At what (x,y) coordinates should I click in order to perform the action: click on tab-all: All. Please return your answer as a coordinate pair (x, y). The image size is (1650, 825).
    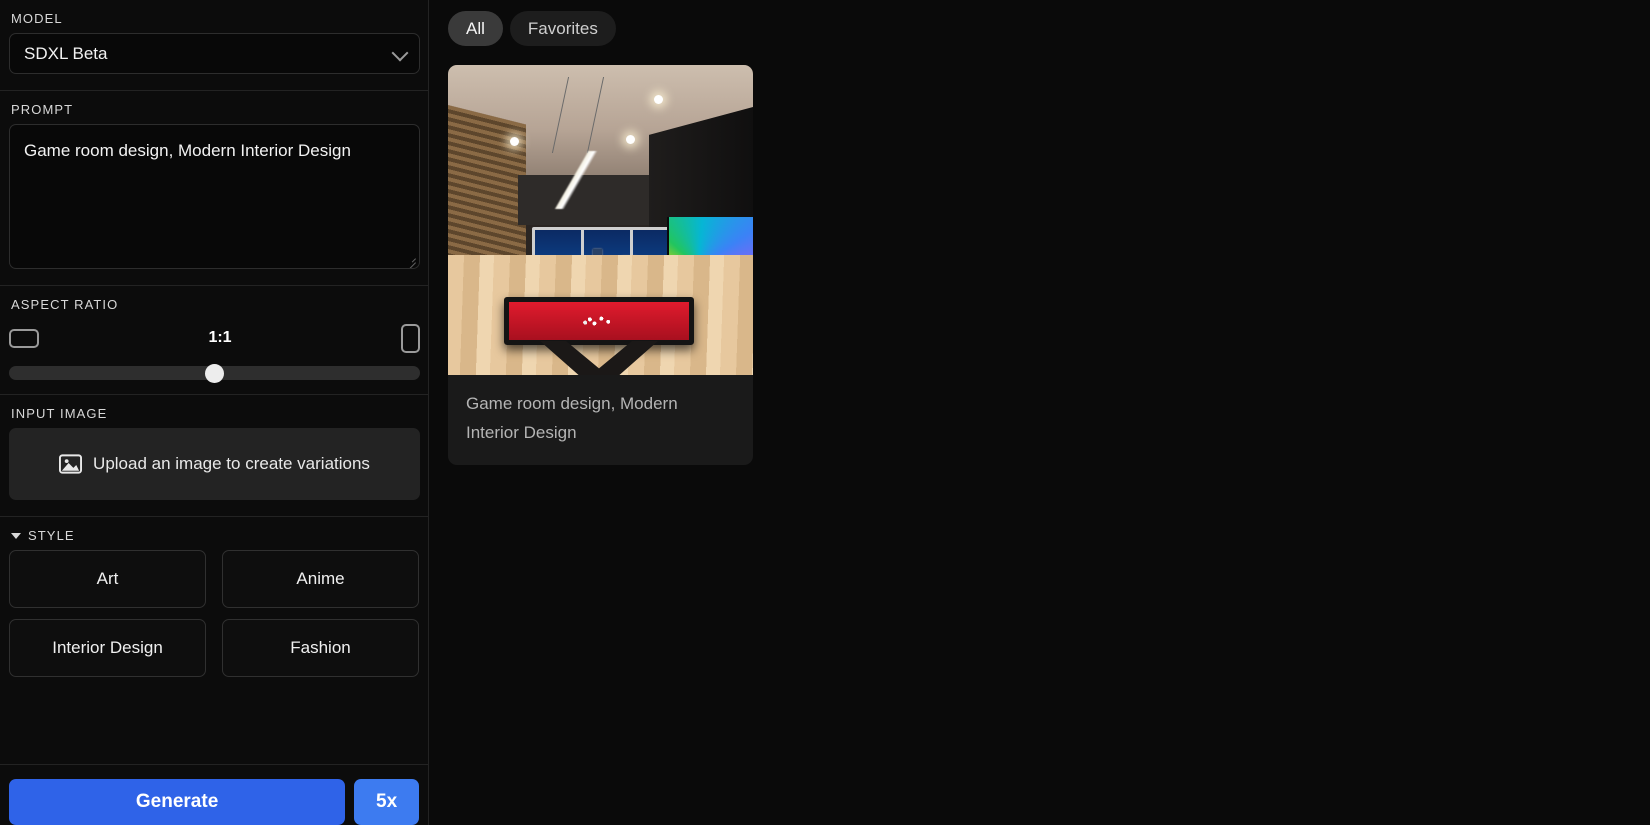
    Looking at the image, I should click on (475, 28).